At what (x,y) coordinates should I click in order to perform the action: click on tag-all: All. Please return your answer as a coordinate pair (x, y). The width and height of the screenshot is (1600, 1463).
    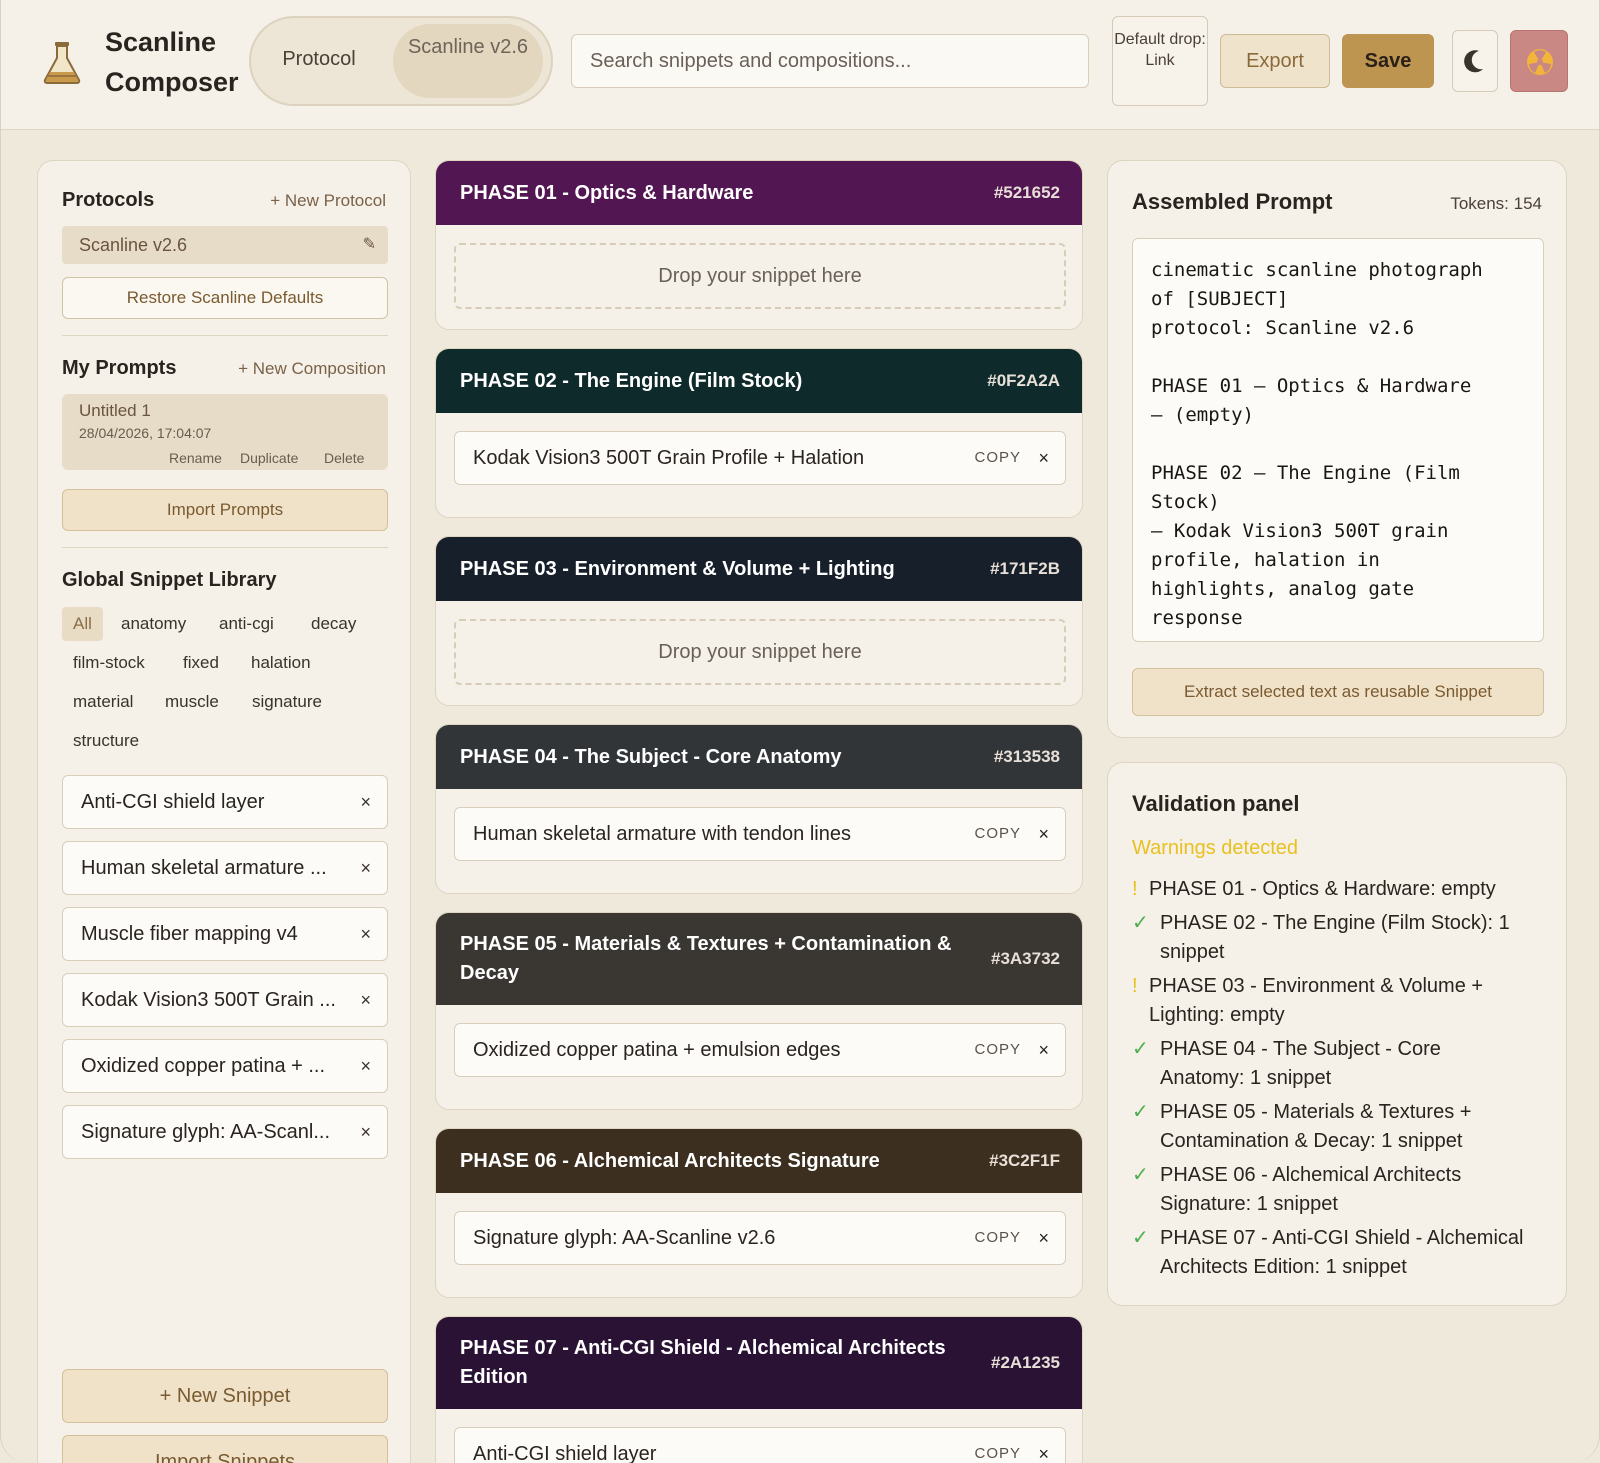
    Looking at the image, I should click on (82, 624).